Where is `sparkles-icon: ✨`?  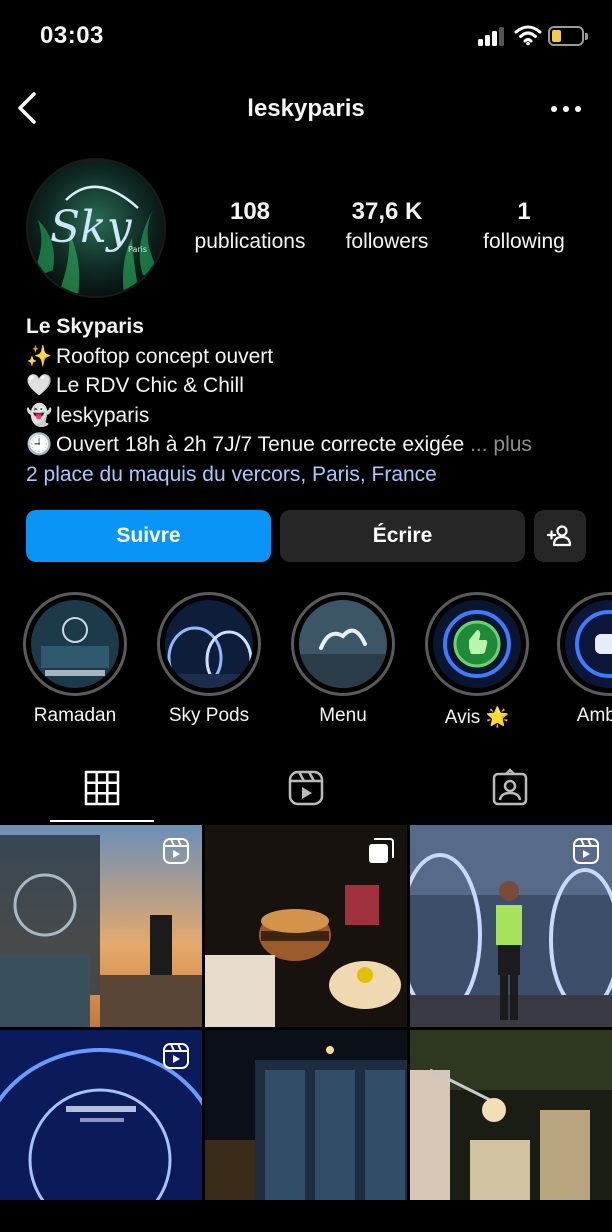 sparkles-icon: ✨ is located at coordinates (39, 356).